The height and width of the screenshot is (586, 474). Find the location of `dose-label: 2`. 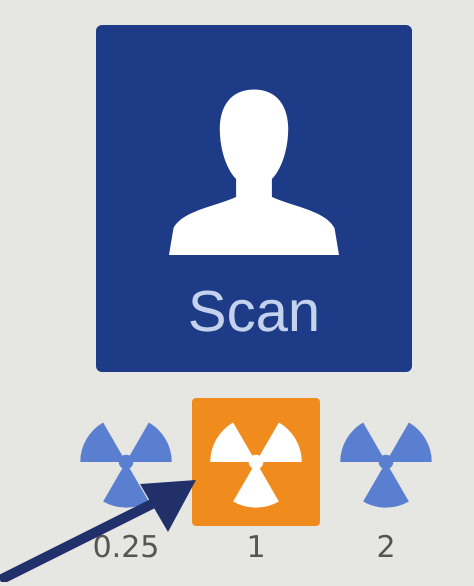

dose-label: 2 is located at coordinates (386, 547).